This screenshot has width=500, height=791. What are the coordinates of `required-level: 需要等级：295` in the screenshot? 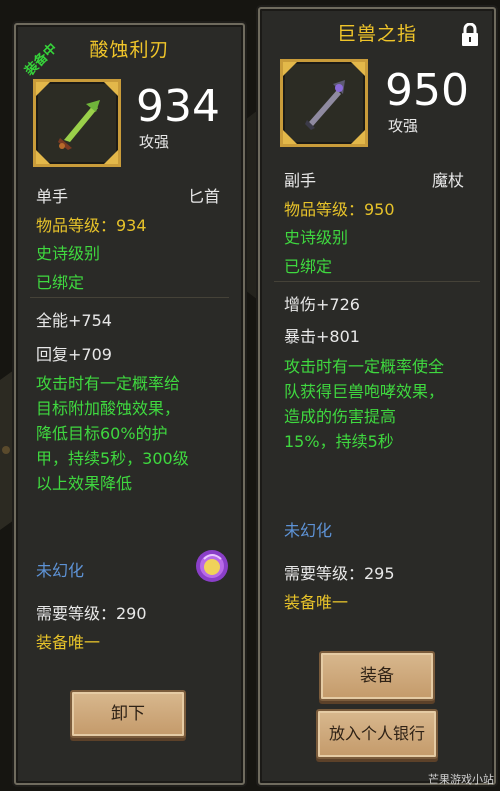 It's located at (339, 573).